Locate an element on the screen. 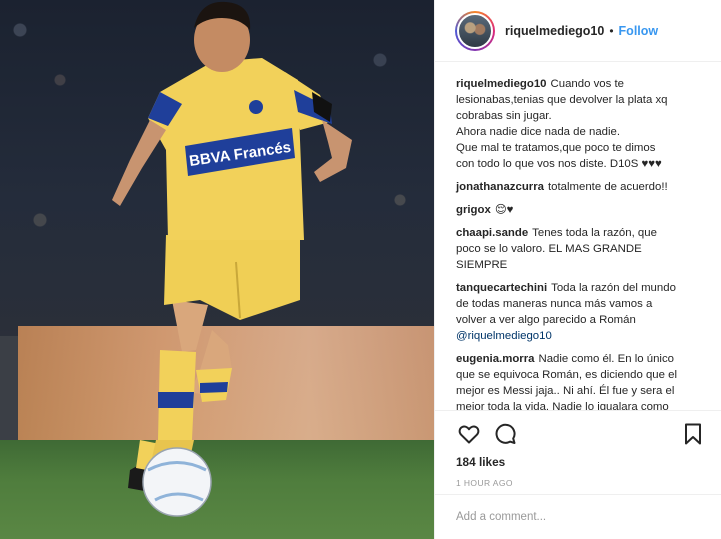  comment-username: chaapi.sande is located at coordinates (492, 233).